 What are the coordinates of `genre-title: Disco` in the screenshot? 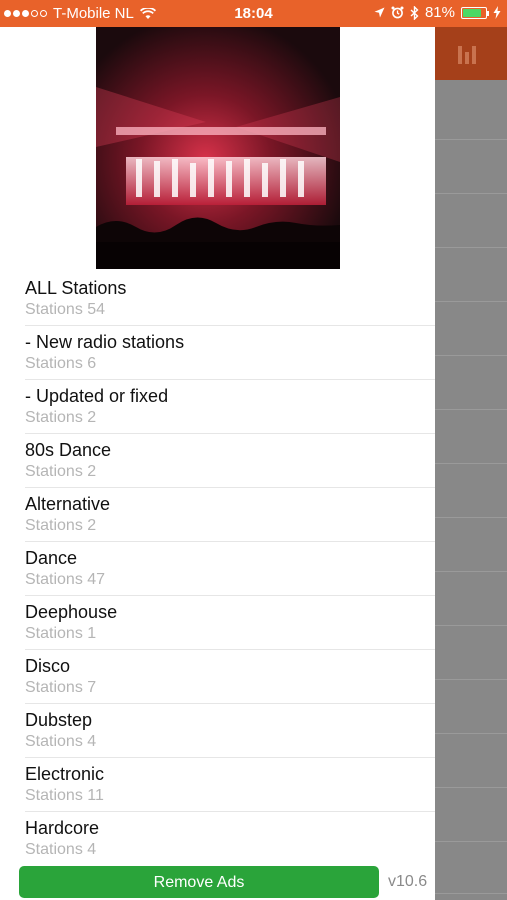 It's located at (48, 666).